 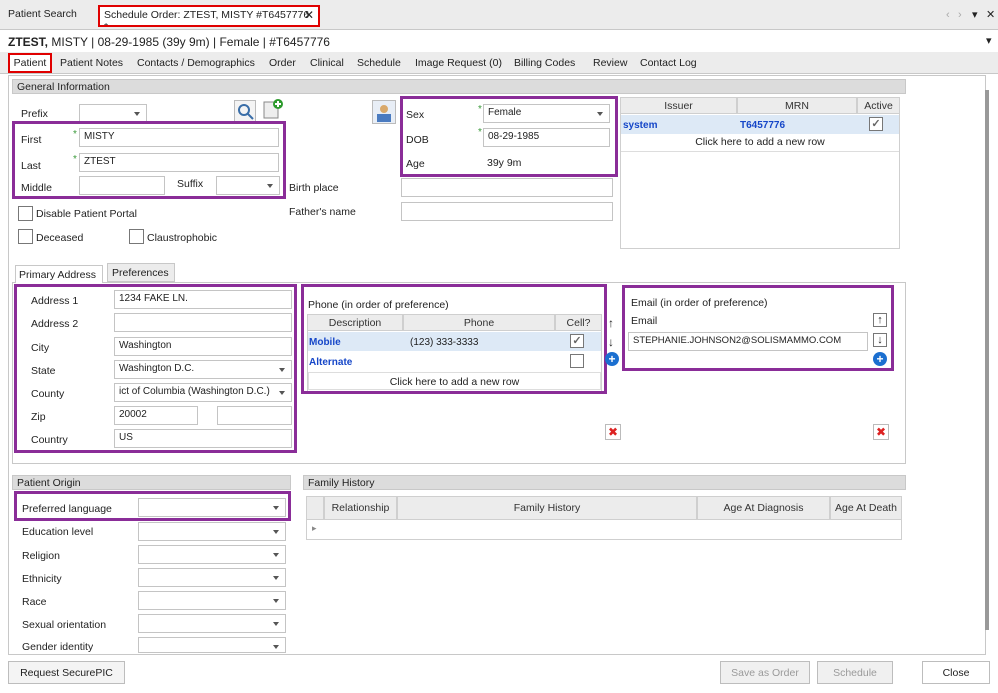 I want to click on family-header-age-diagnosis: Age At Diagnosis, so click(x=763, y=508).